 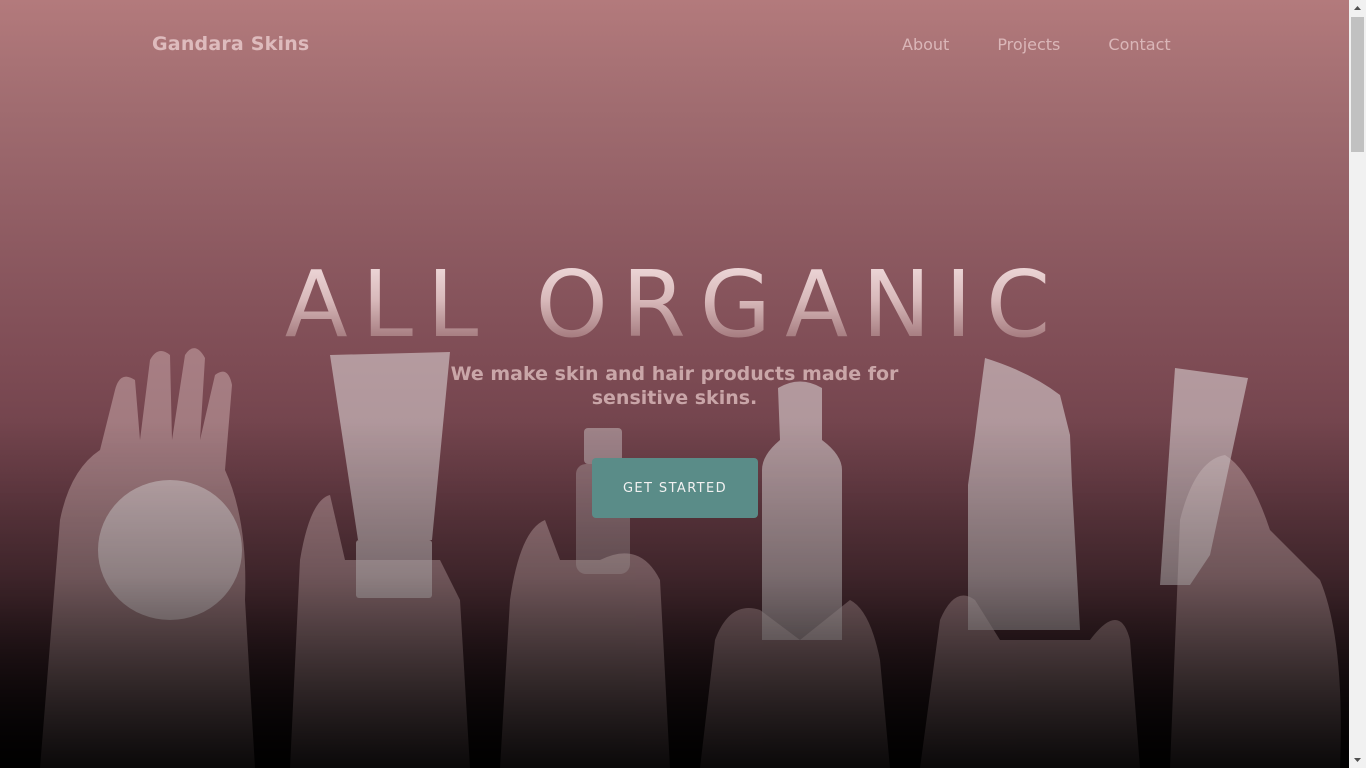 I want to click on hero-headline: ALL ORGANIC, so click(x=674, y=305).